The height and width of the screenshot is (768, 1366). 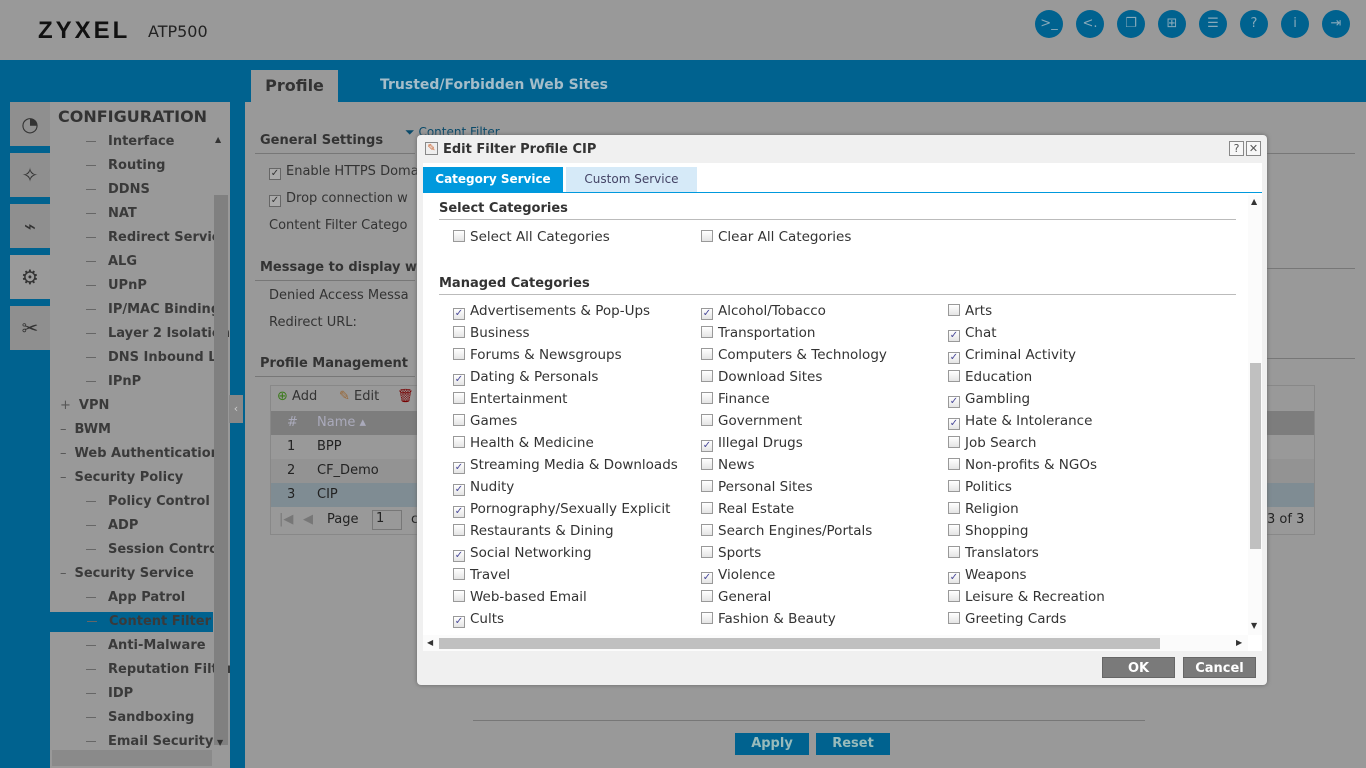 I want to click on first-page-icon: |◀, so click(x=286, y=519).